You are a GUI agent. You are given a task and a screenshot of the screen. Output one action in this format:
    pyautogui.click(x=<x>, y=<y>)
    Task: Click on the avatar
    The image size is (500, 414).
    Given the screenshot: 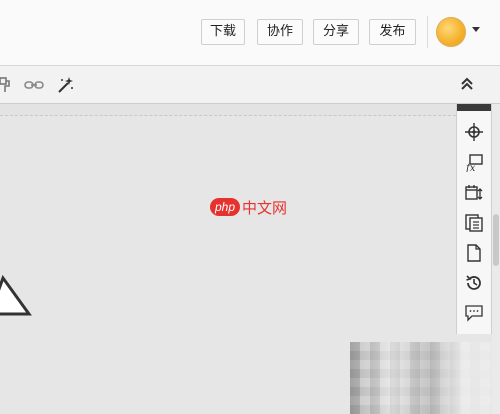 What is the action you would take?
    pyautogui.click(x=451, y=32)
    